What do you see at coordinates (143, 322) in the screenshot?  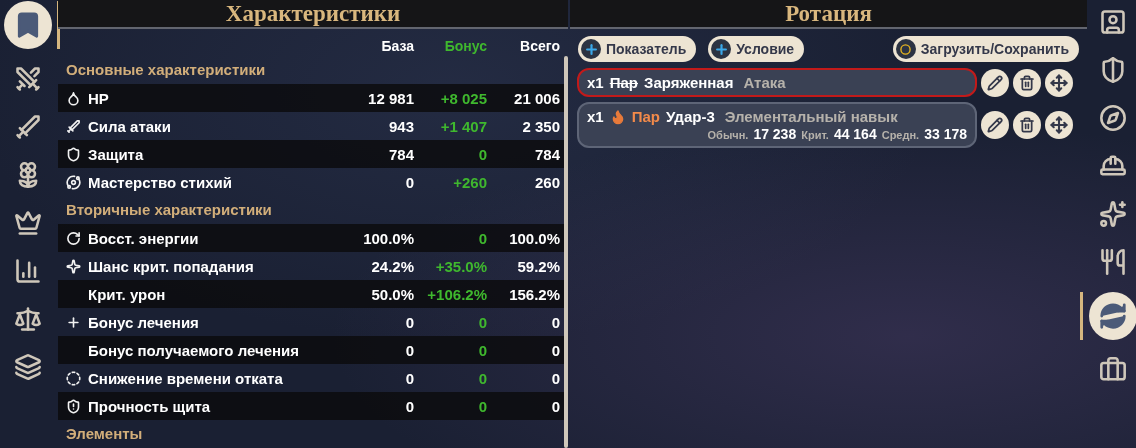 I see `stat-label: Бонус лечения` at bounding box center [143, 322].